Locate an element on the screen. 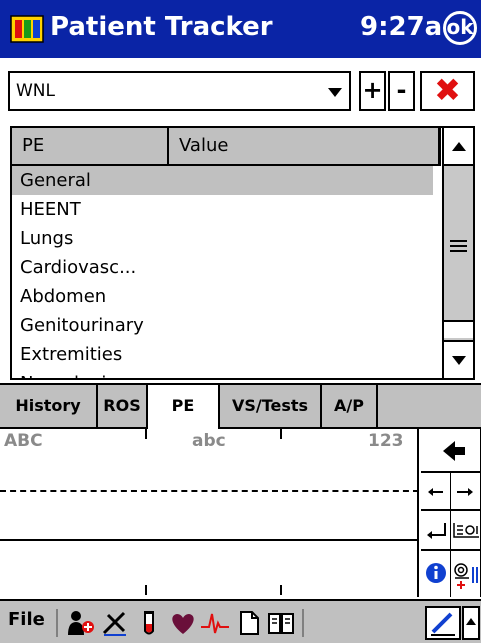 Image resolution: width=481 pixels, height=643 pixels. space-button is located at coordinates (466, 531).